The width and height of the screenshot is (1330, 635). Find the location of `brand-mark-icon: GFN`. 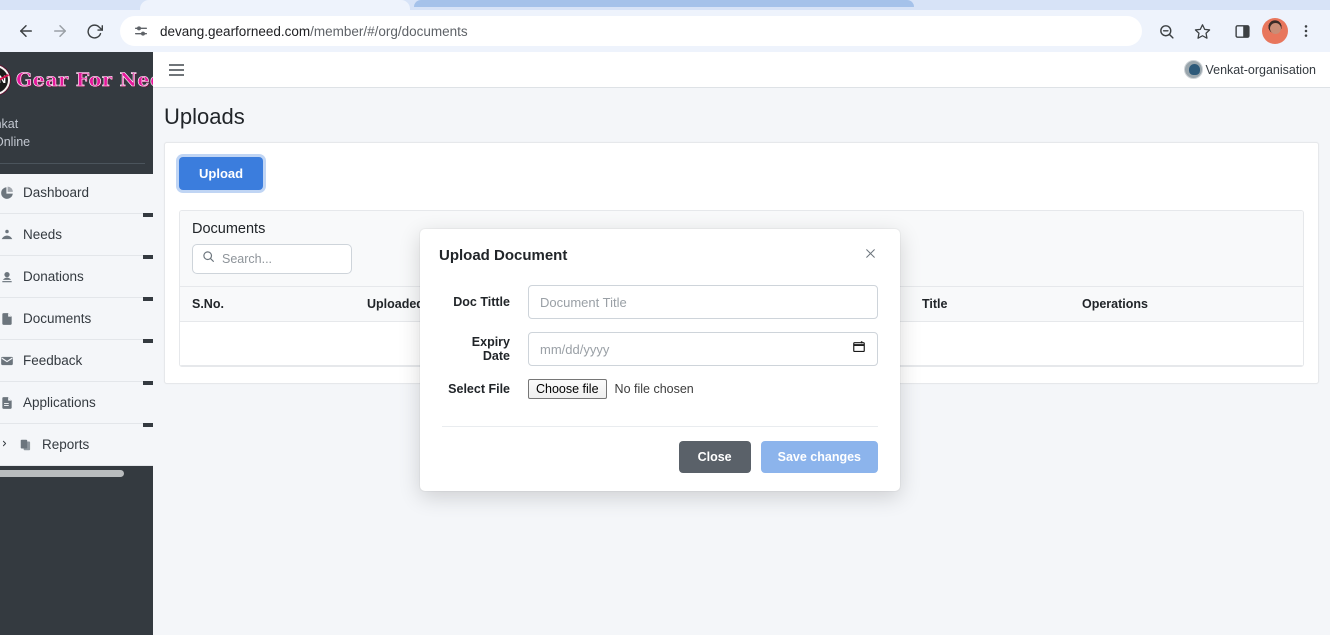

brand-mark-icon: GFN is located at coordinates (5, 79).